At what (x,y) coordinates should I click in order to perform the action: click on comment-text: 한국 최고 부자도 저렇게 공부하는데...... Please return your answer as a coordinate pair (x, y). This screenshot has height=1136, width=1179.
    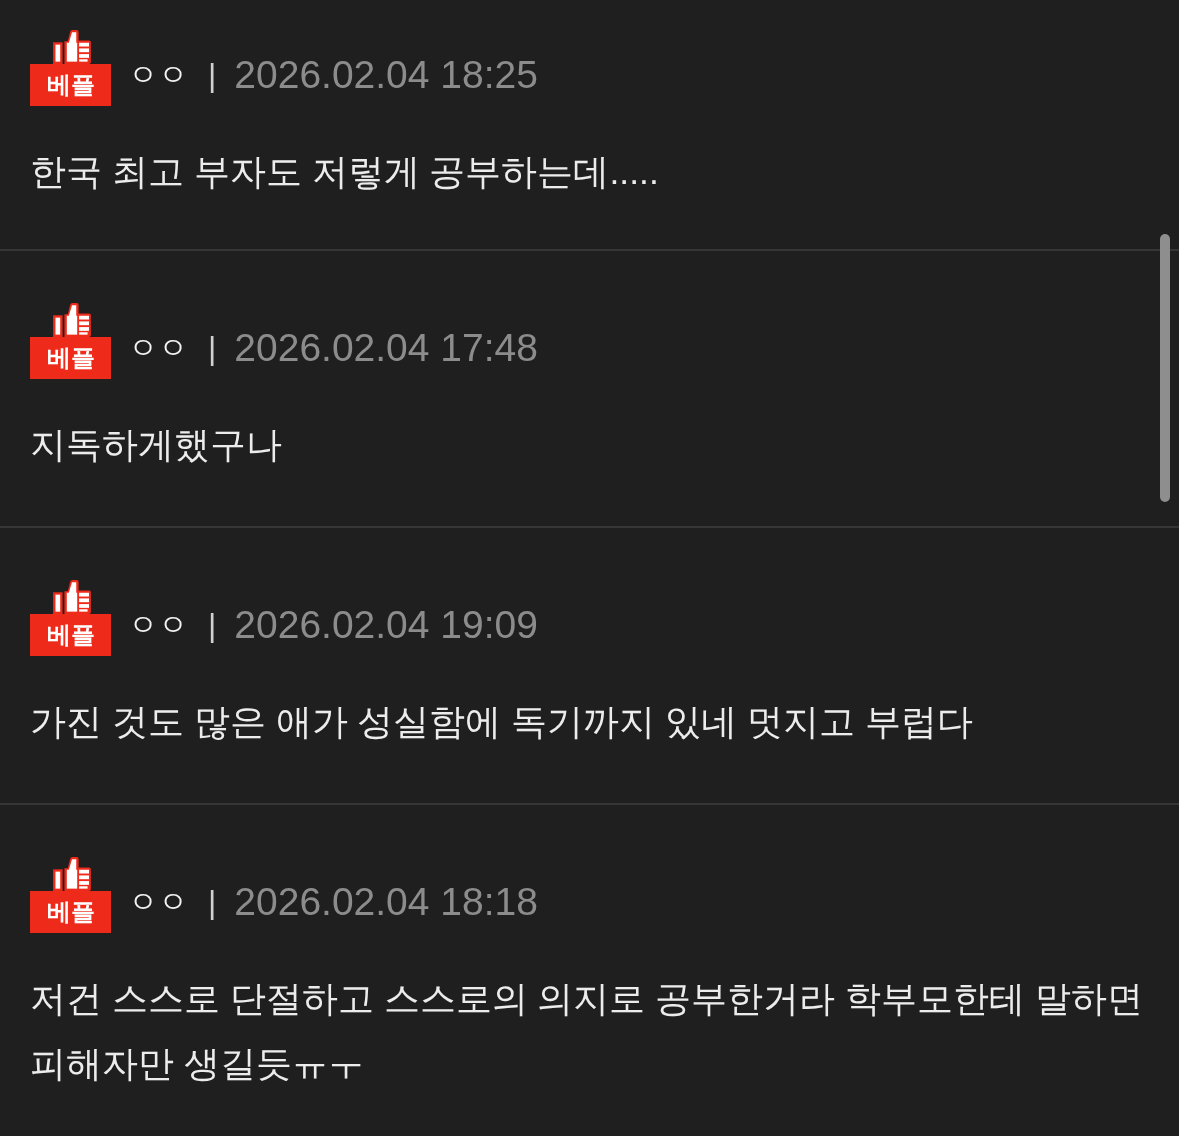
    Looking at the image, I should click on (345, 172).